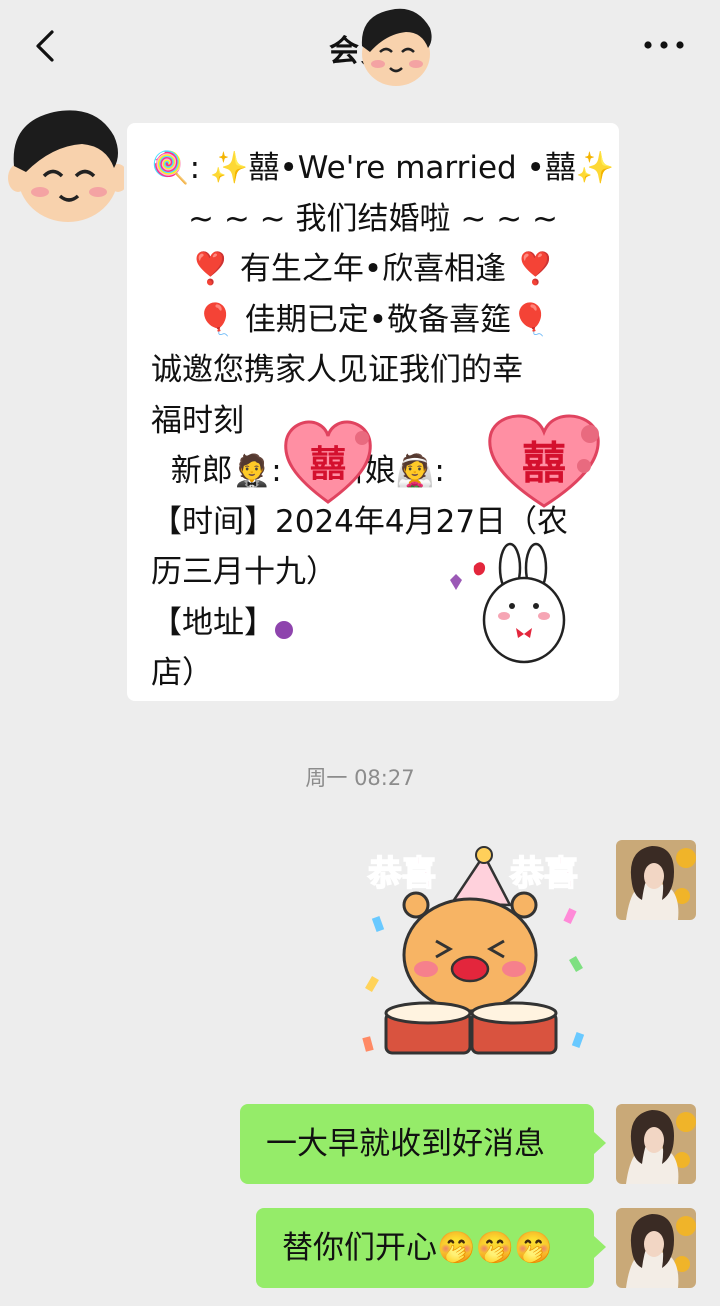  What do you see at coordinates (373, 269) in the screenshot?
I see `message-line: ❣️ 有生之年•欣喜相逢 ❣️` at bounding box center [373, 269].